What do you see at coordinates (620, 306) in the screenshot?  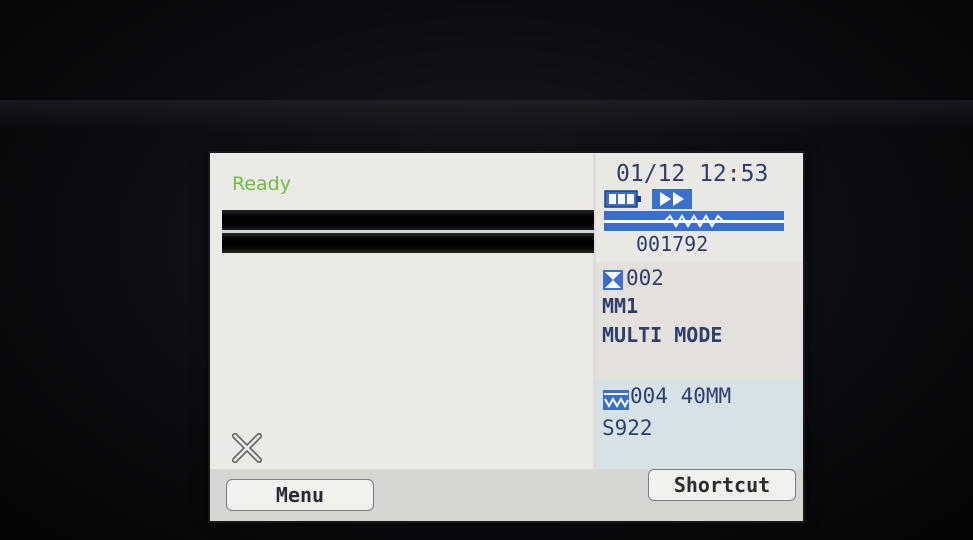 I see `fiber-type: MM1` at bounding box center [620, 306].